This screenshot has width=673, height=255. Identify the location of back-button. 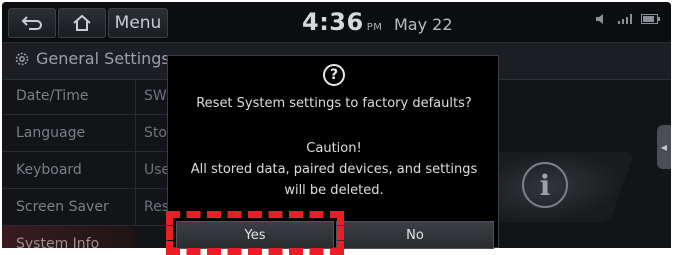
(32, 23).